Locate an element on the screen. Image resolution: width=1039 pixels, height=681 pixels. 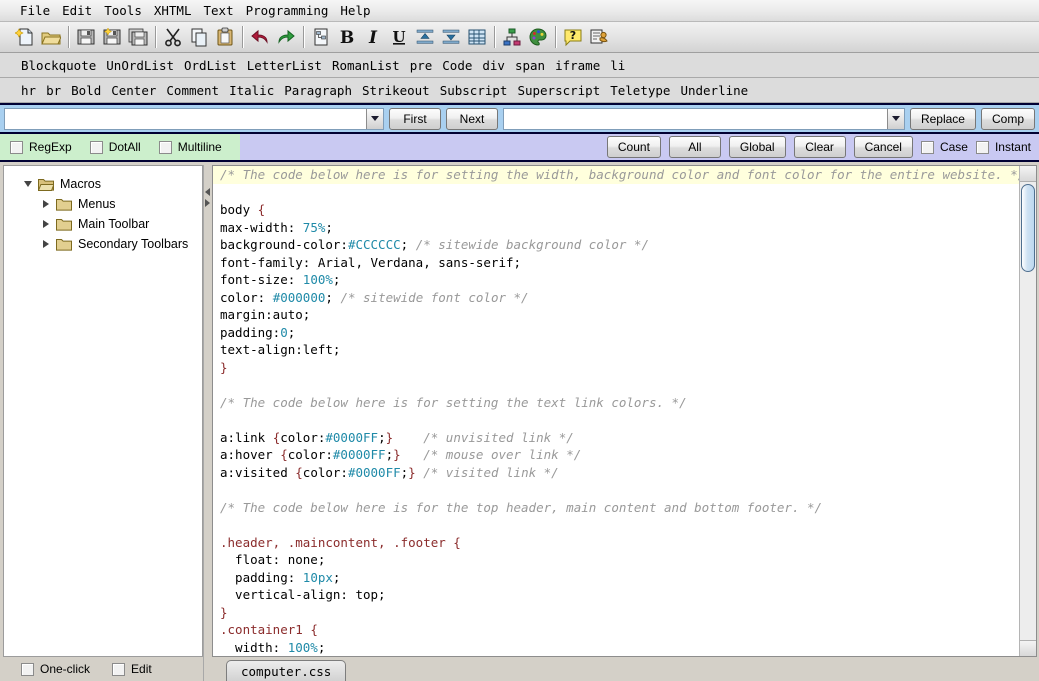
redo-arrow-icon is located at coordinates (286, 37).